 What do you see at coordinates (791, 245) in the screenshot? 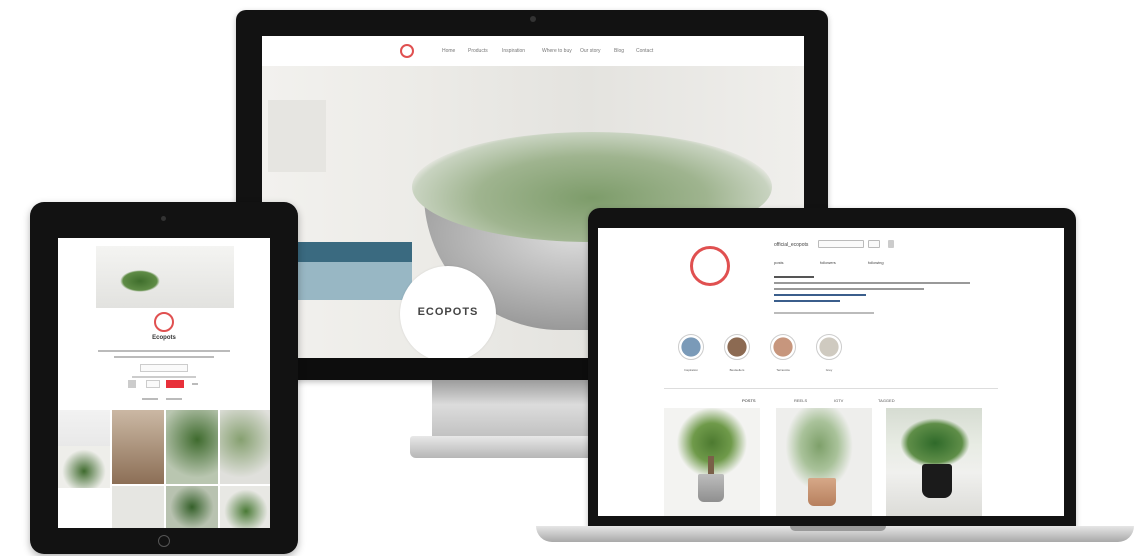
I see `laptop-username: official_ecopots` at bounding box center [791, 245].